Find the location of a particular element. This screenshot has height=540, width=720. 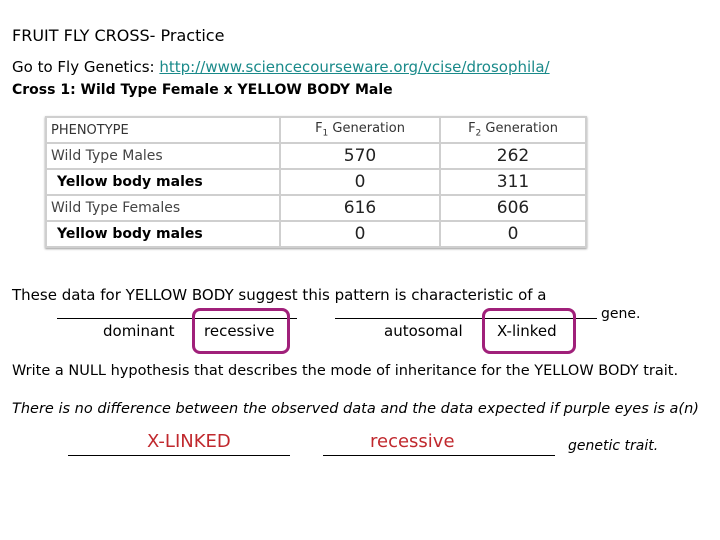

phenotype-cell: Wild Type Females is located at coordinates (163, 208).